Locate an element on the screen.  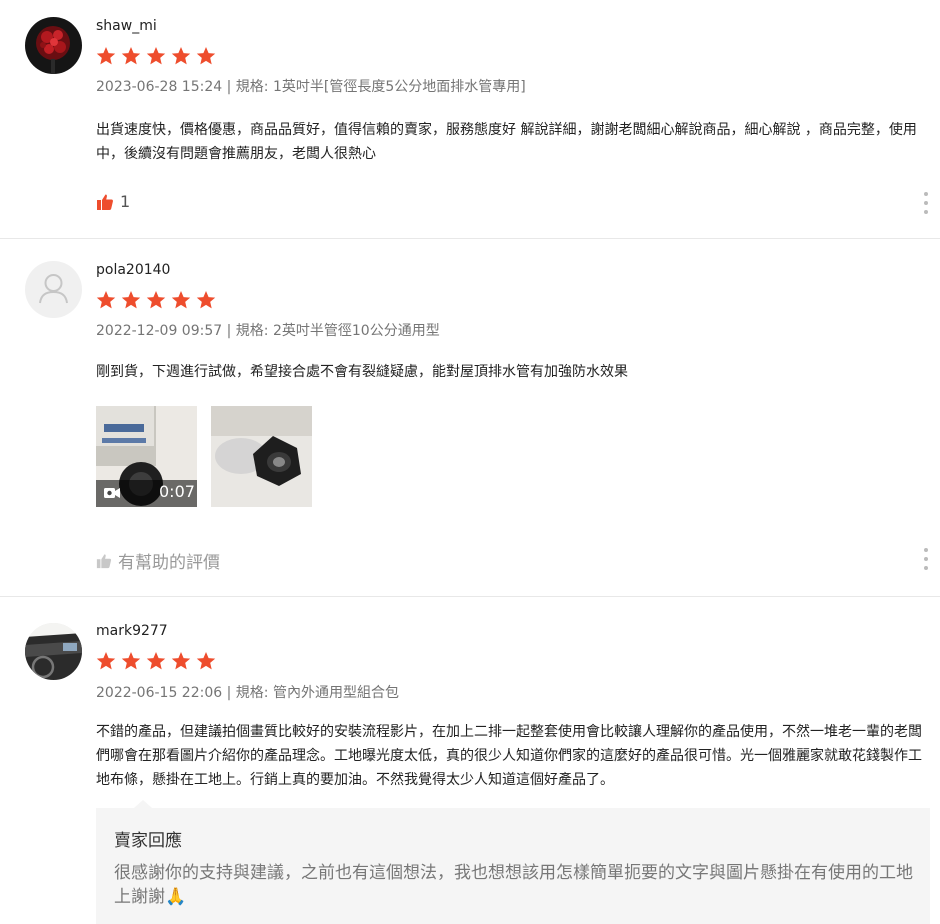
default-user-icon is located at coordinates (53, 289).